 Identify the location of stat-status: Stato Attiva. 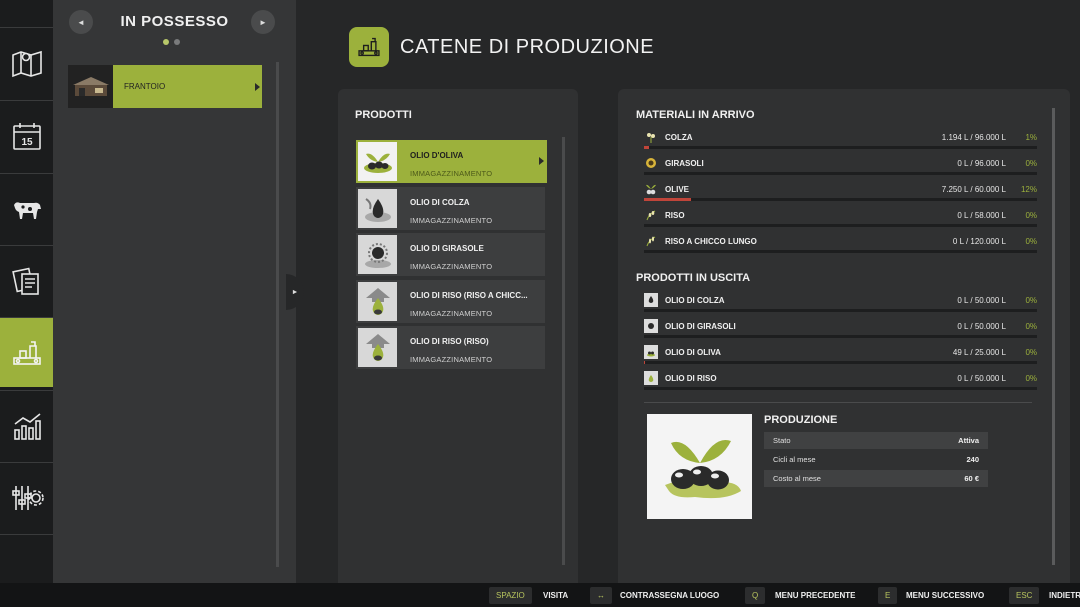
(876, 440).